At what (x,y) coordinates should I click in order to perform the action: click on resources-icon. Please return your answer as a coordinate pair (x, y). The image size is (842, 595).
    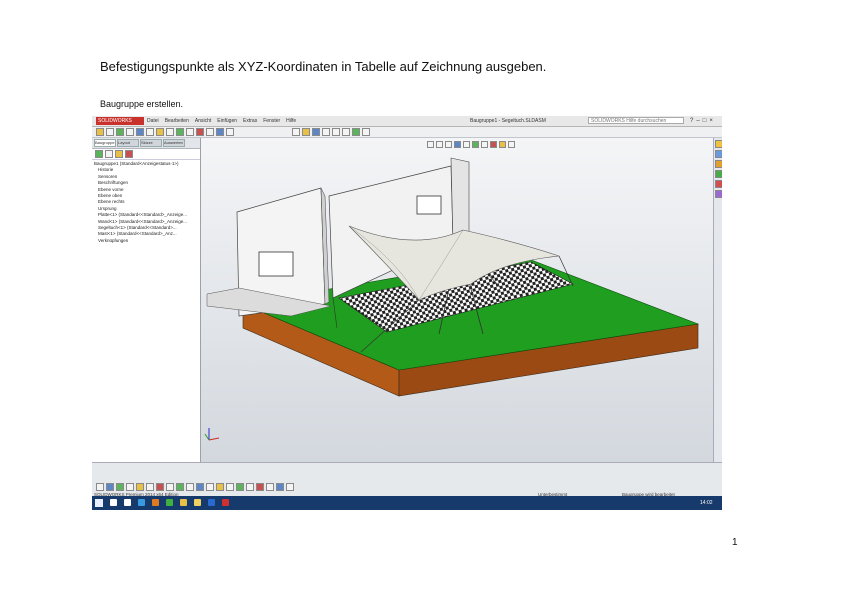
    Looking at the image, I should click on (718, 144).